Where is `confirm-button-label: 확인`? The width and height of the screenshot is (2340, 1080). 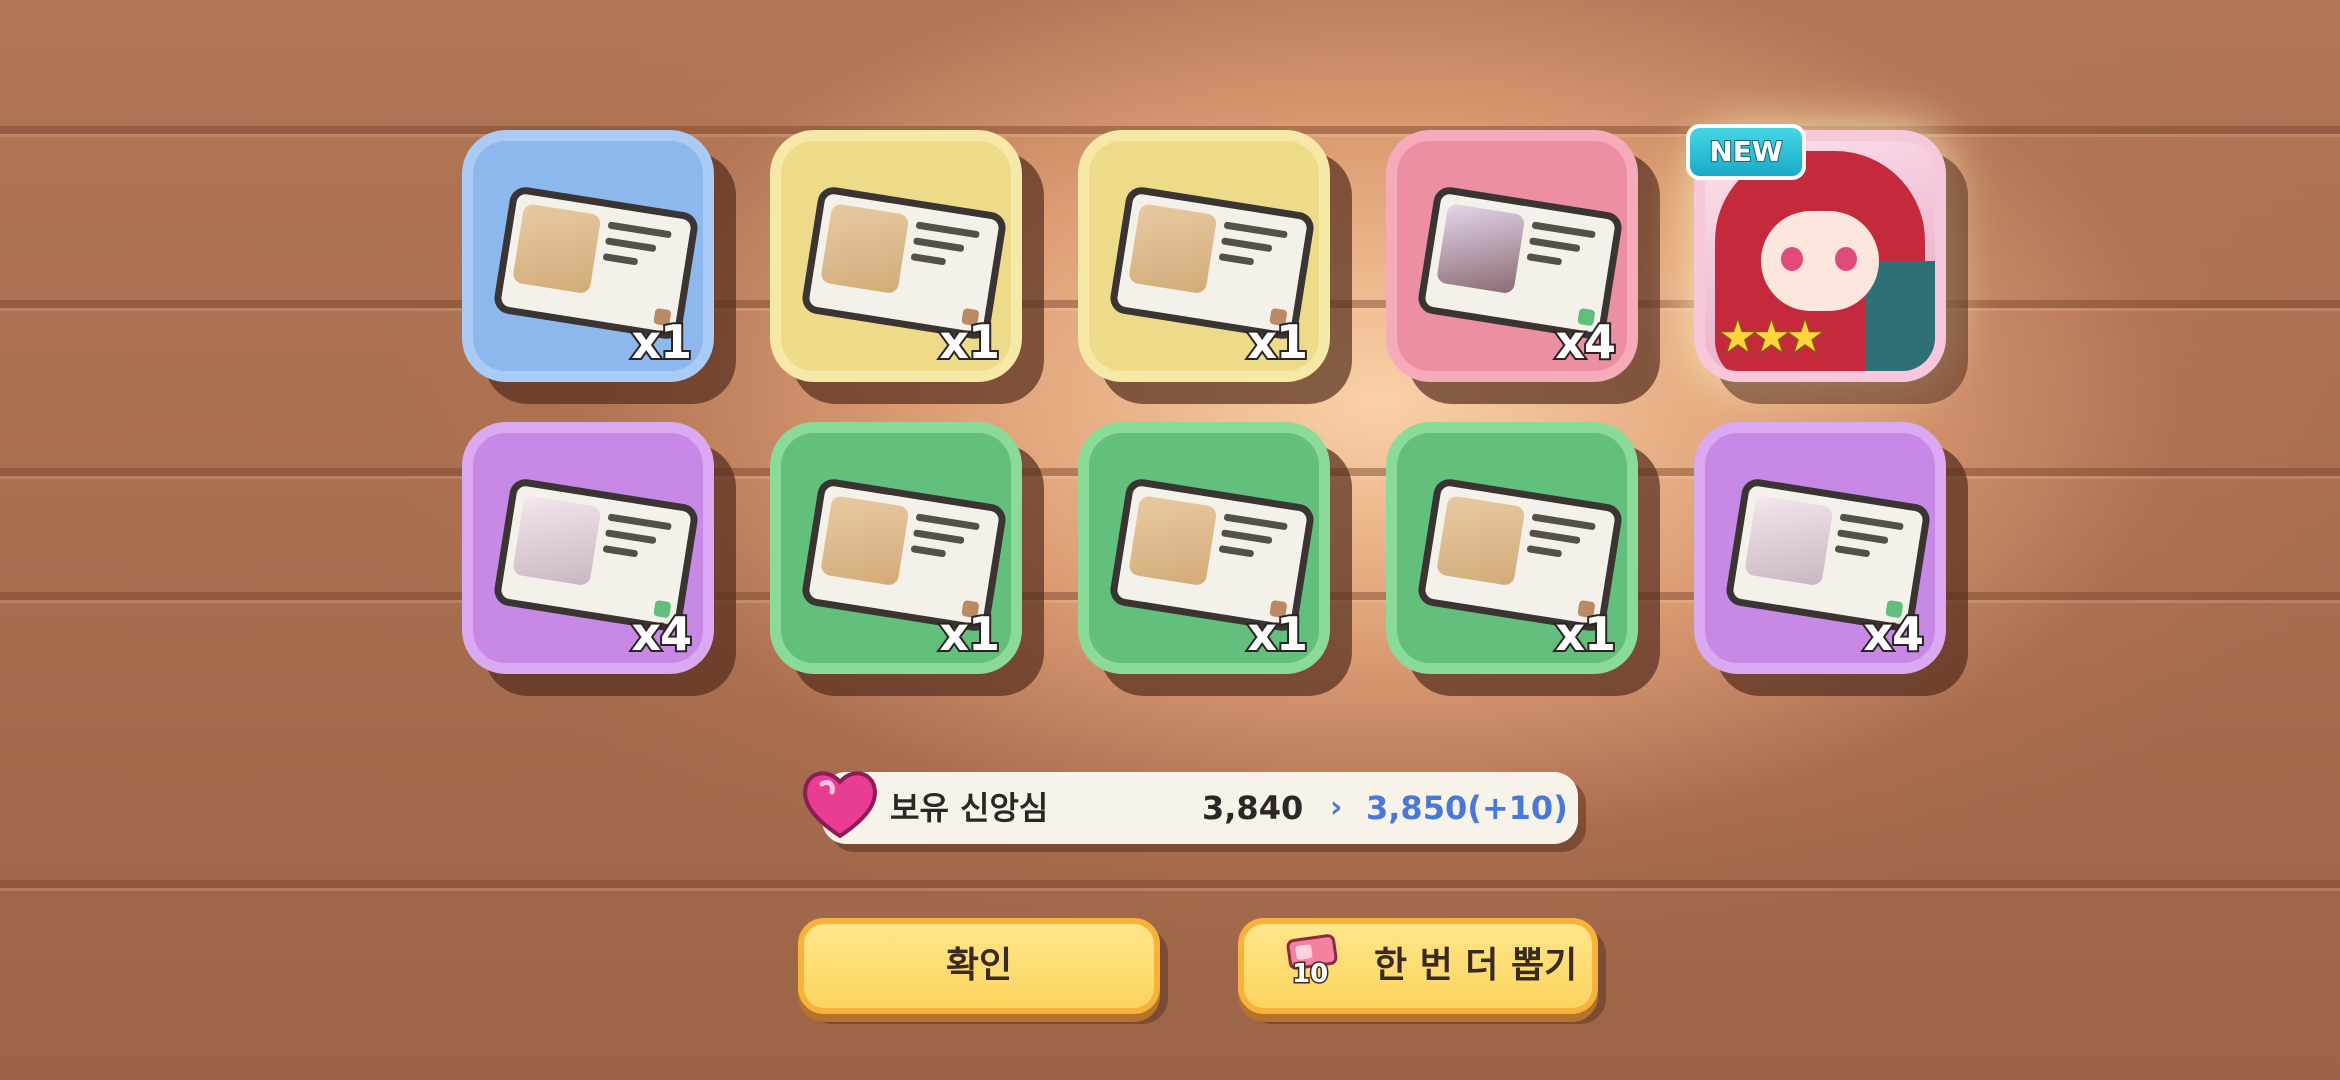 confirm-button-label: 확인 is located at coordinates (979, 965).